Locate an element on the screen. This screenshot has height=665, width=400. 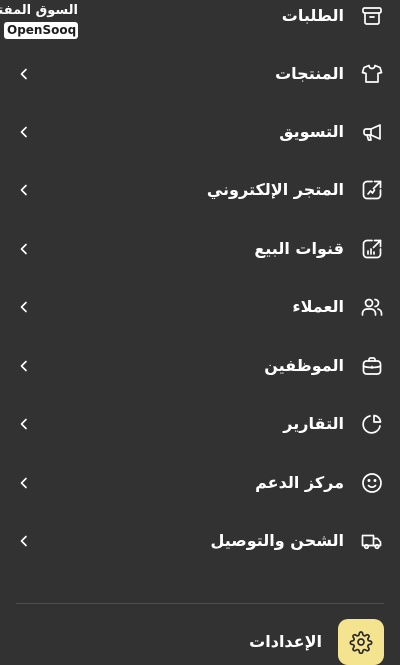
opensooq-logo: السوق المفتوح OpenSooq is located at coordinates (39, 20).